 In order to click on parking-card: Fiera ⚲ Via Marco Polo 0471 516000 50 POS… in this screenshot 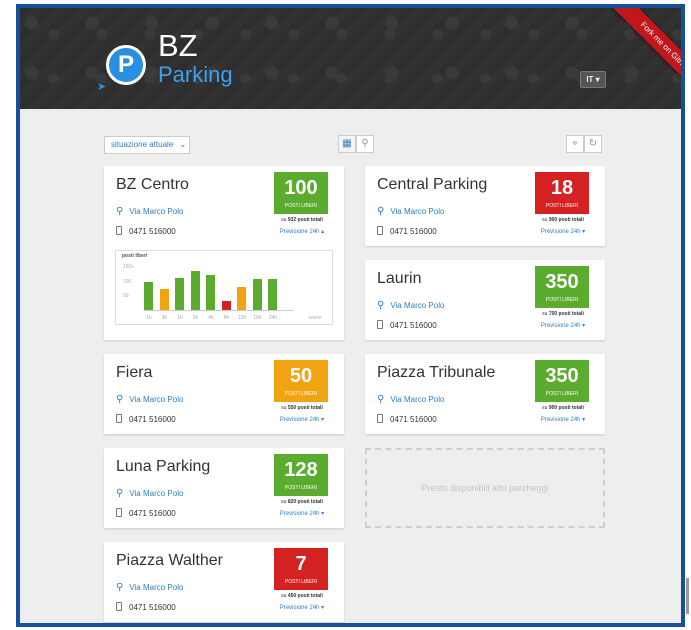, I will do `click(224, 394)`.